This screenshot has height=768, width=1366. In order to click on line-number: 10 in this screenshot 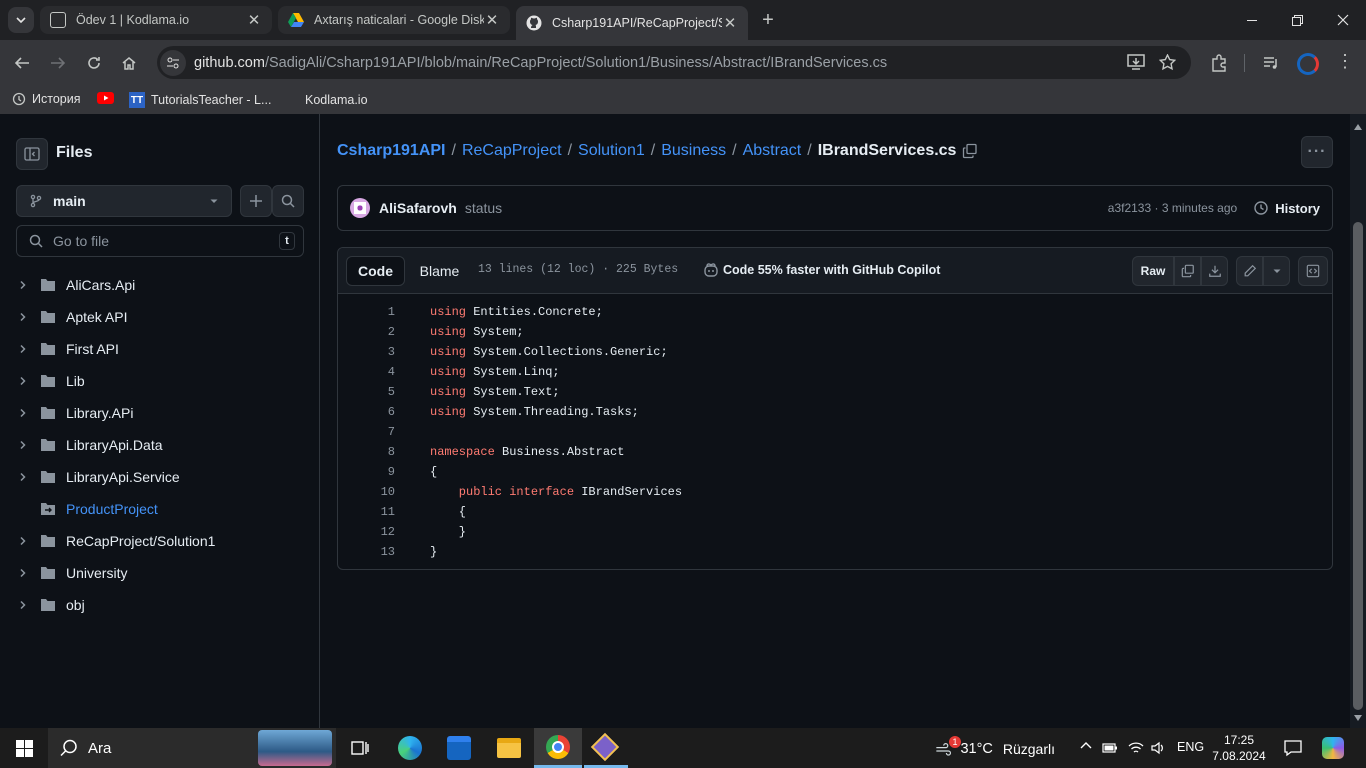, I will do `click(366, 492)`.